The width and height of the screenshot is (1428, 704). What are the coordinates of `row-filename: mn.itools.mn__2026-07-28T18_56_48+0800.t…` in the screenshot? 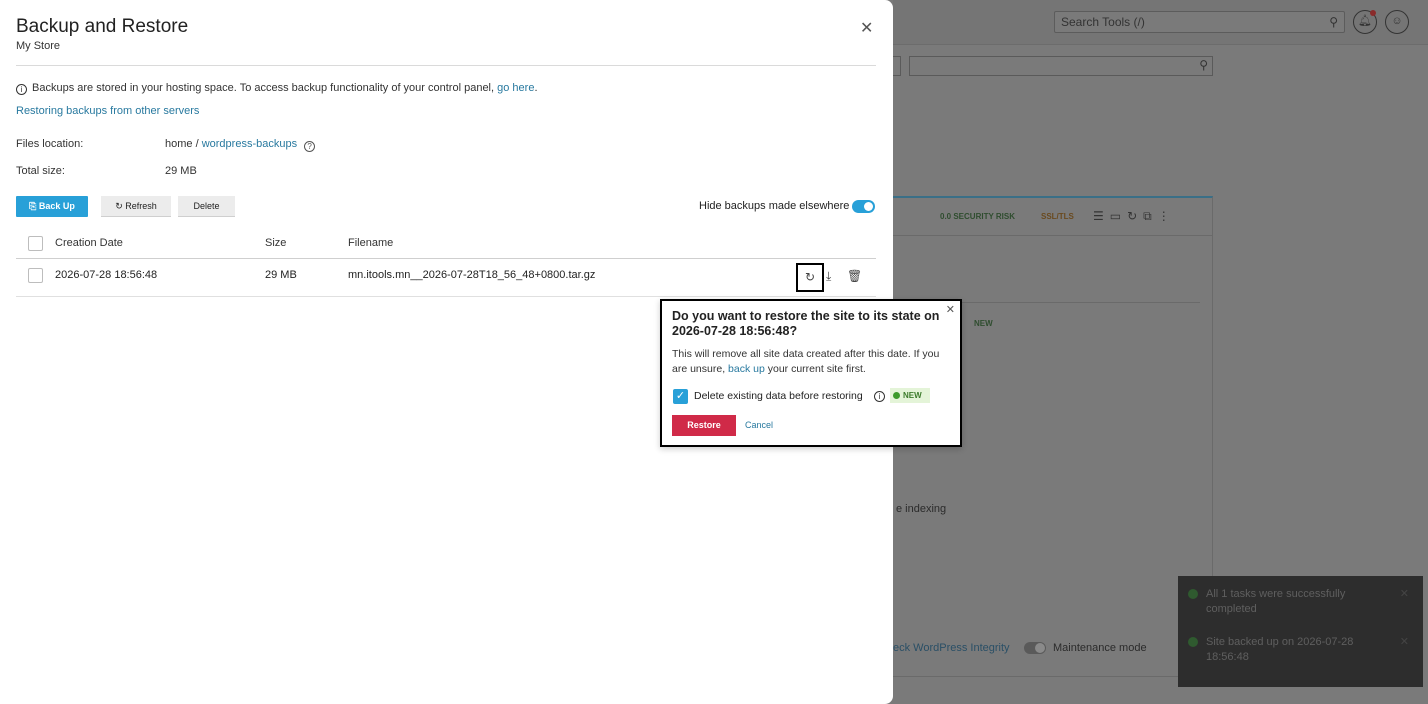 It's located at (472, 275).